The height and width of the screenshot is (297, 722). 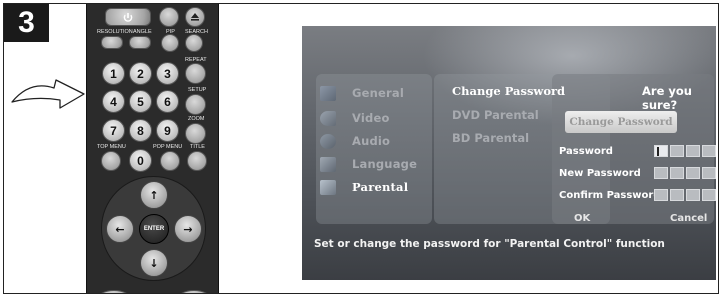 What do you see at coordinates (168, 147) in the screenshot?
I see `pop-menu-label: POP MENU` at bounding box center [168, 147].